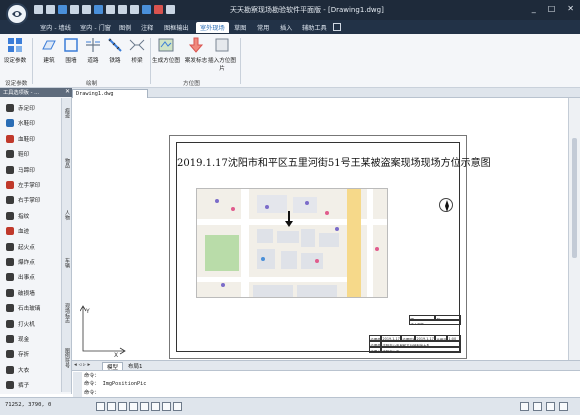 The image size is (580, 415). I want to click on palette-item-13: 石击玻璃, so click(32, 308).